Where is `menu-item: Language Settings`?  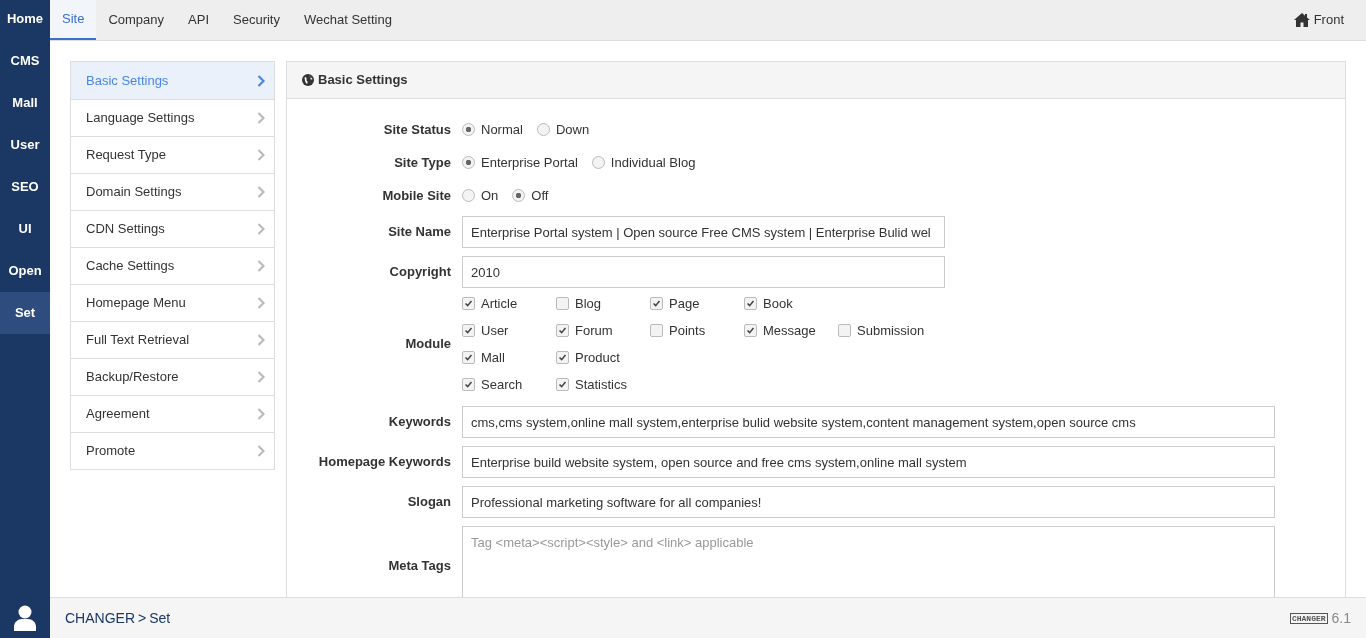
menu-item: Language Settings is located at coordinates (172, 117).